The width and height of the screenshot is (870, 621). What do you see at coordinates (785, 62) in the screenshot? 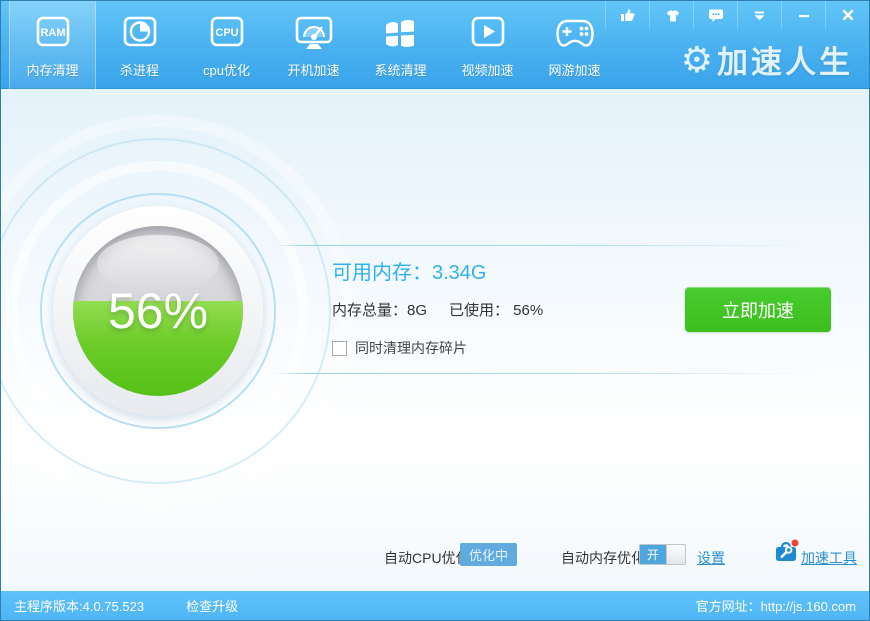
I see `app-logo-text: 加速人生` at bounding box center [785, 62].